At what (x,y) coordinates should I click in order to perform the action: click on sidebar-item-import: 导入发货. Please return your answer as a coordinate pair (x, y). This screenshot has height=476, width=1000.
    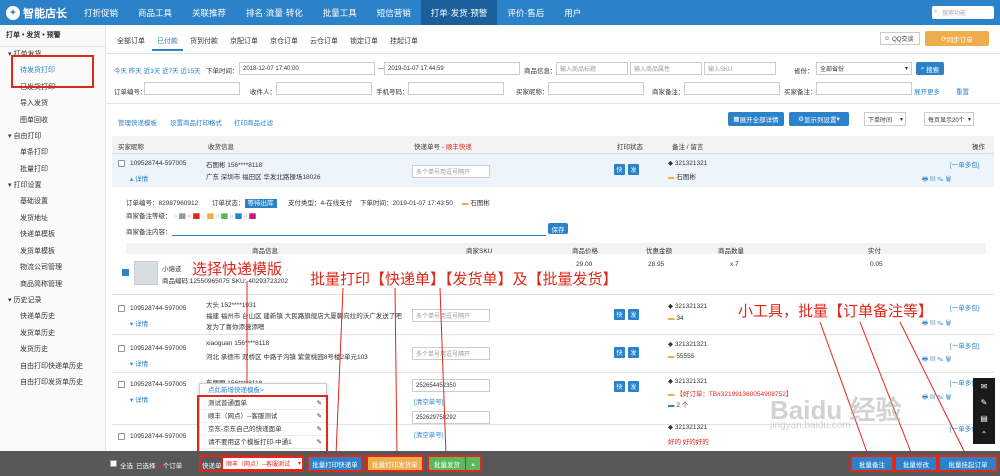
    Looking at the image, I should click on (52, 104).